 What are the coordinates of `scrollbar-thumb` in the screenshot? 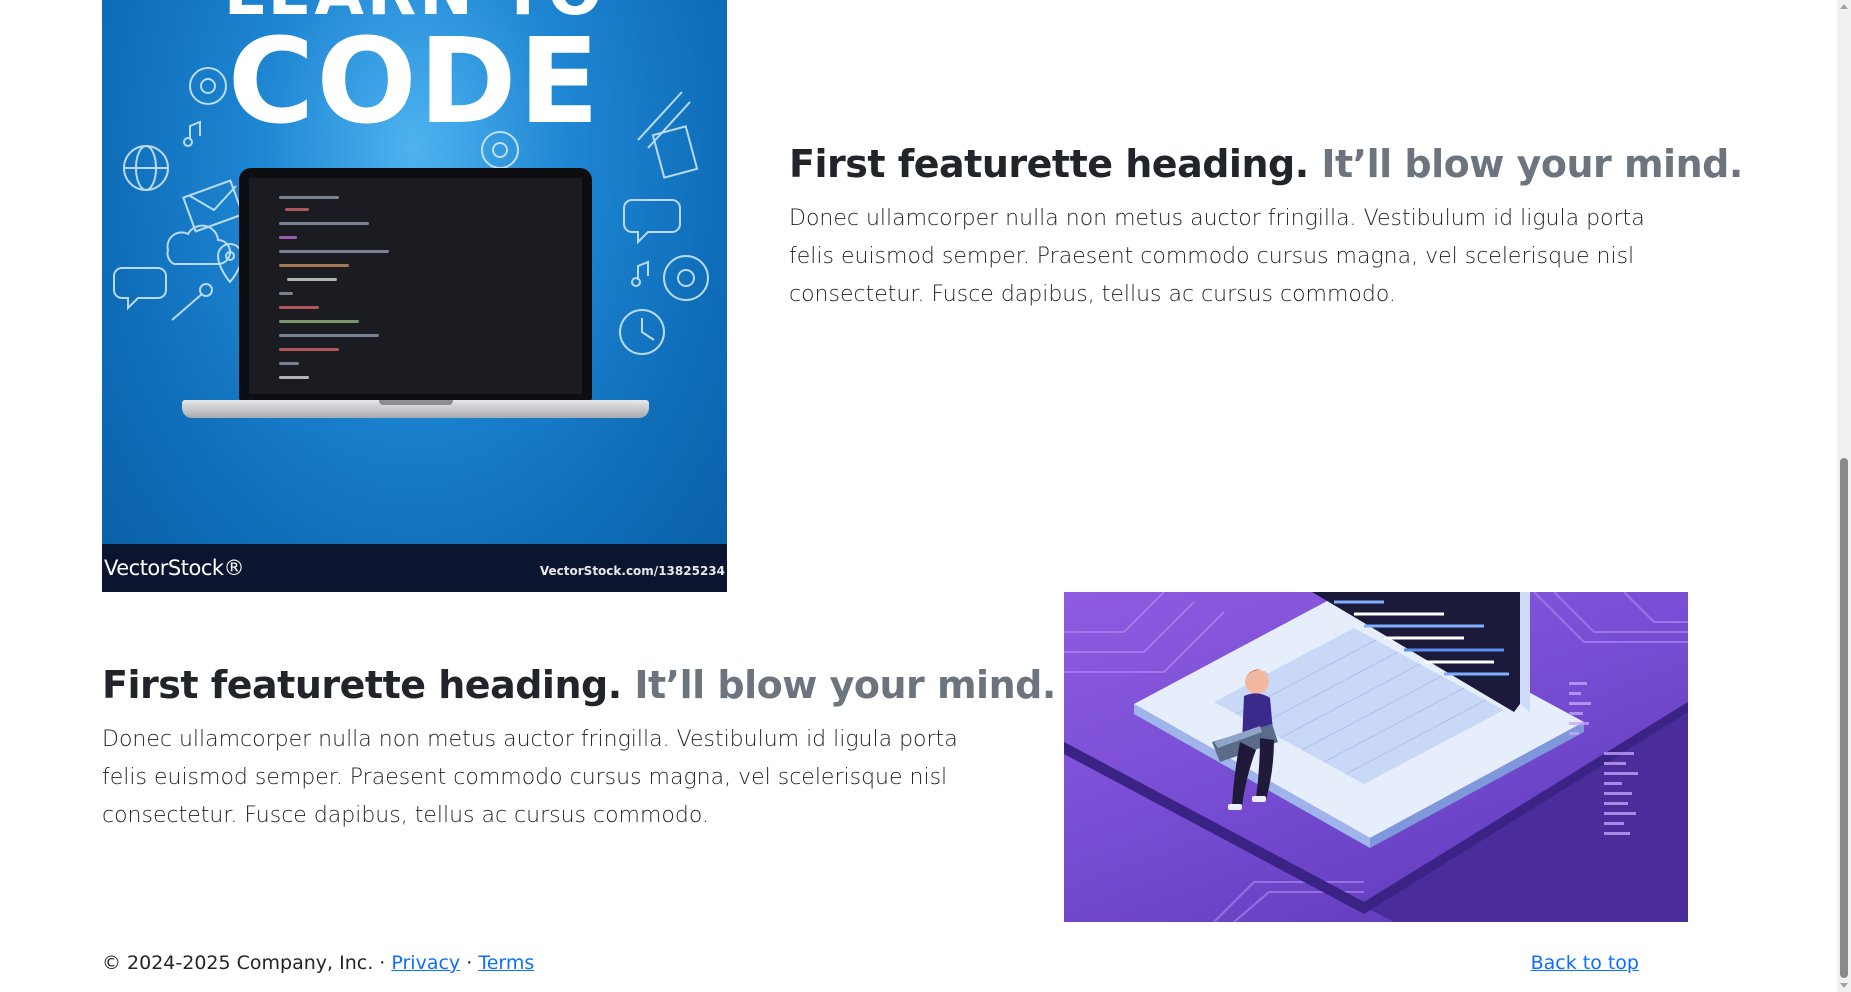 It's located at (1844, 718).